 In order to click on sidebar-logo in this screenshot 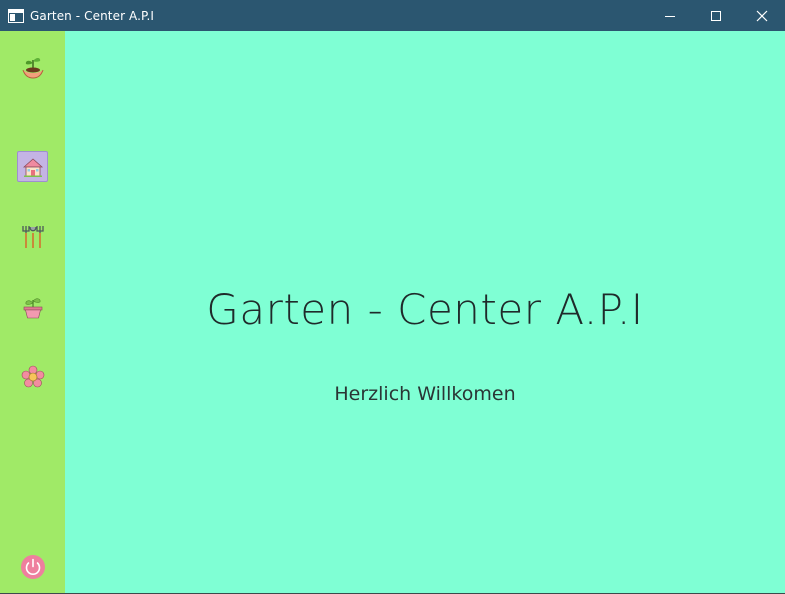, I will do `click(32, 67)`.